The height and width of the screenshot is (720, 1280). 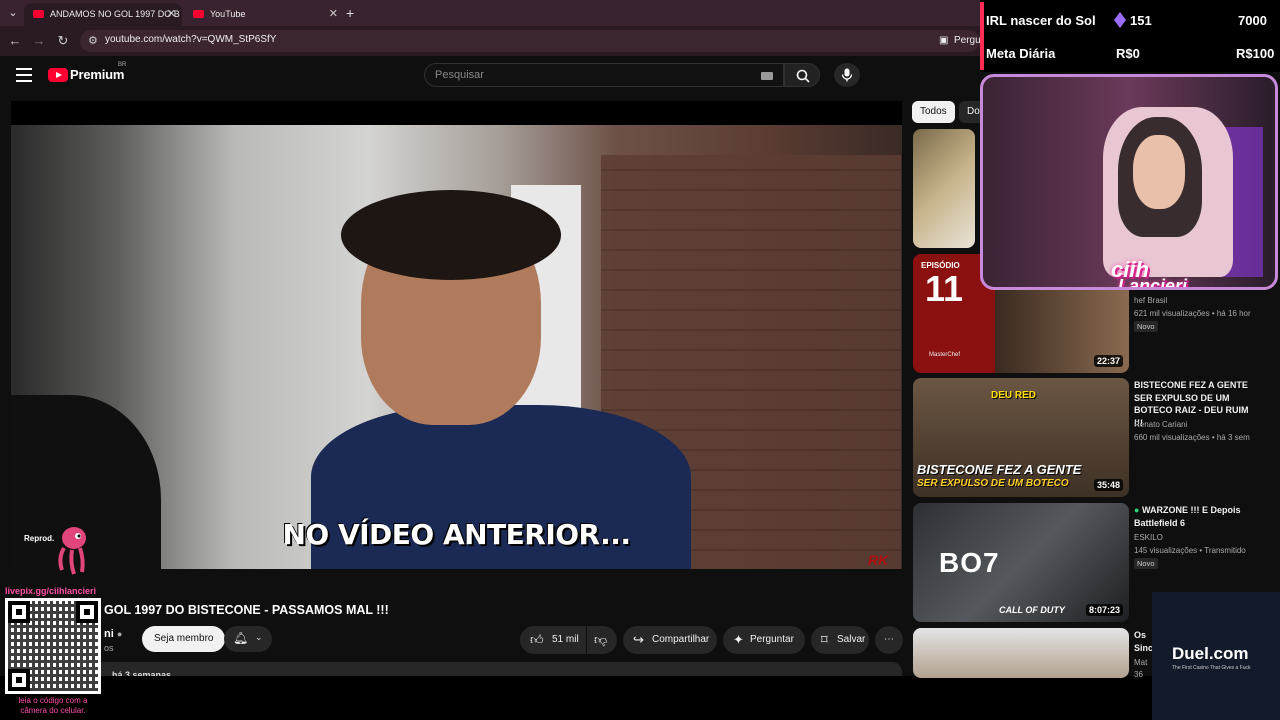 I want to click on search-icon, so click(x=803, y=76).